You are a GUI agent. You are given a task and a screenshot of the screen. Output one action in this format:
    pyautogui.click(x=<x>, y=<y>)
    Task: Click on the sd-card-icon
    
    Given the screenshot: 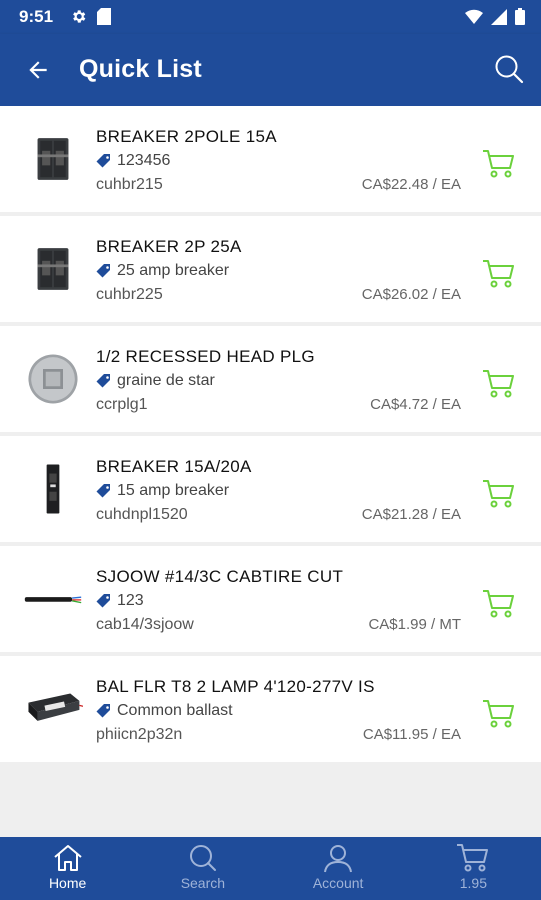 What is the action you would take?
    pyautogui.click(x=104, y=19)
    